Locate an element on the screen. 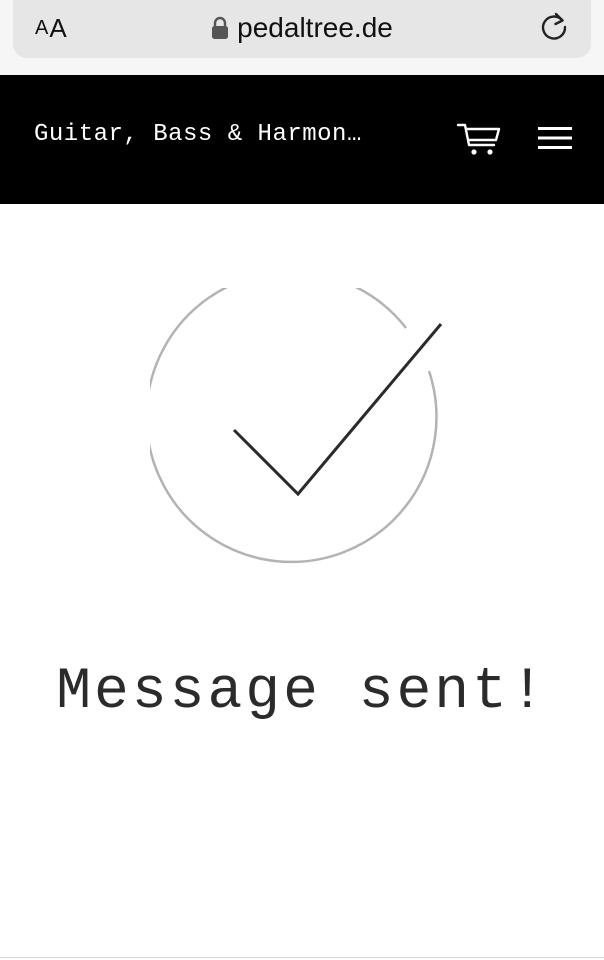 This screenshot has width=604, height=960. success-circle is located at coordinates (294, 426).